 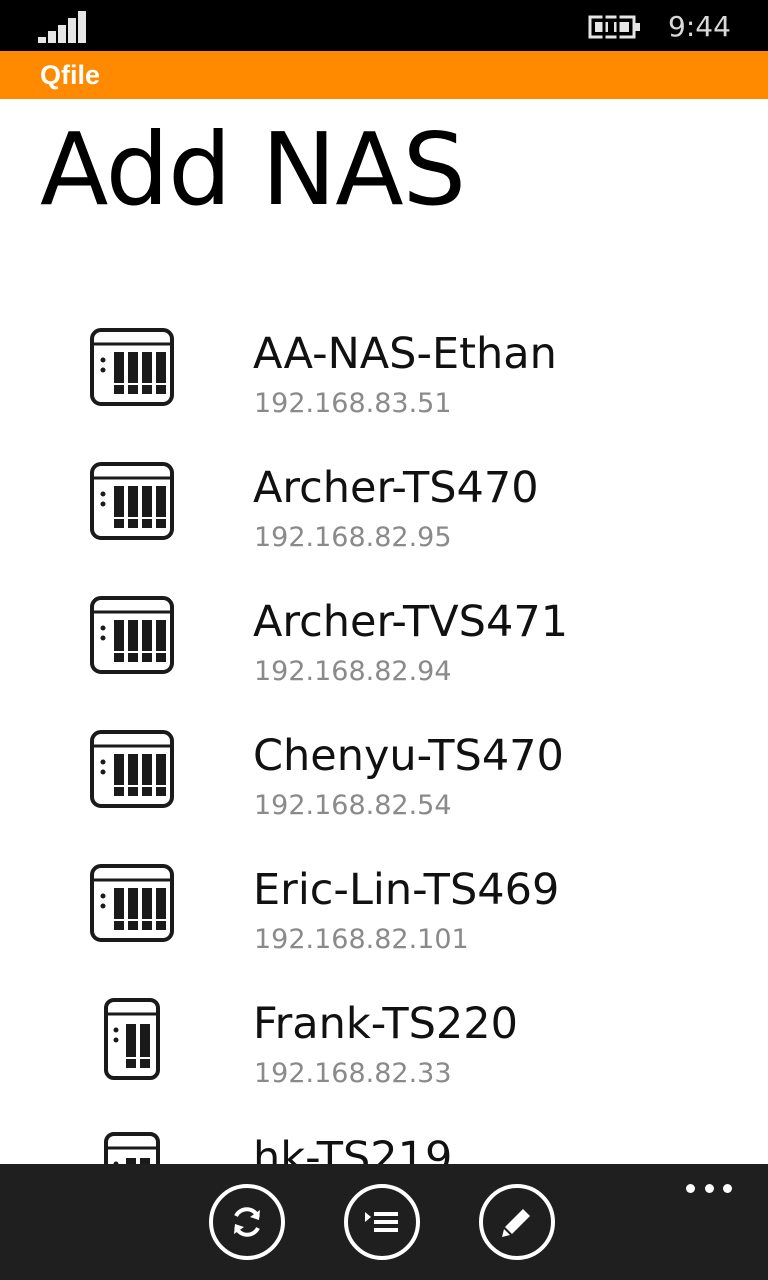 What do you see at coordinates (405, 354) in the screenshot?
I see `nas-name: AA-NAS-Ethan` at bounding box center [405, 354].